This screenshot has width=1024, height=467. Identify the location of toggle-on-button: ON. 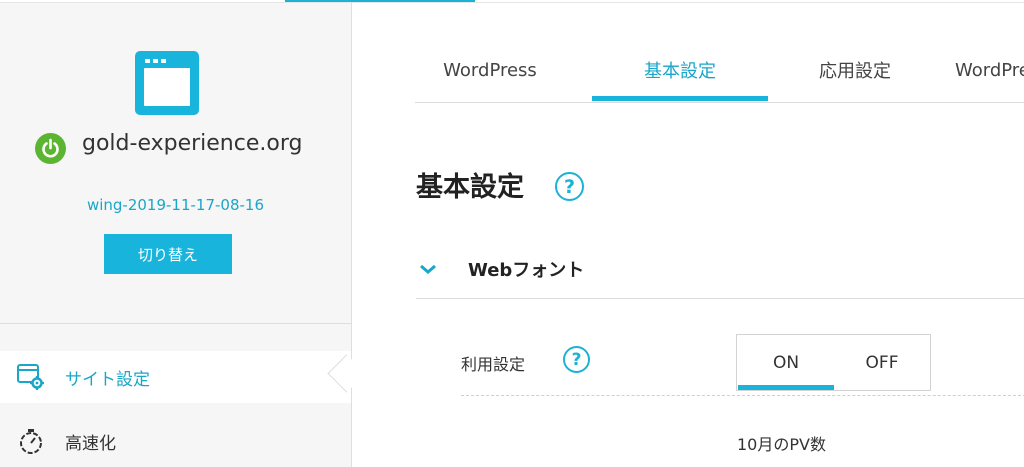
(786, 362).